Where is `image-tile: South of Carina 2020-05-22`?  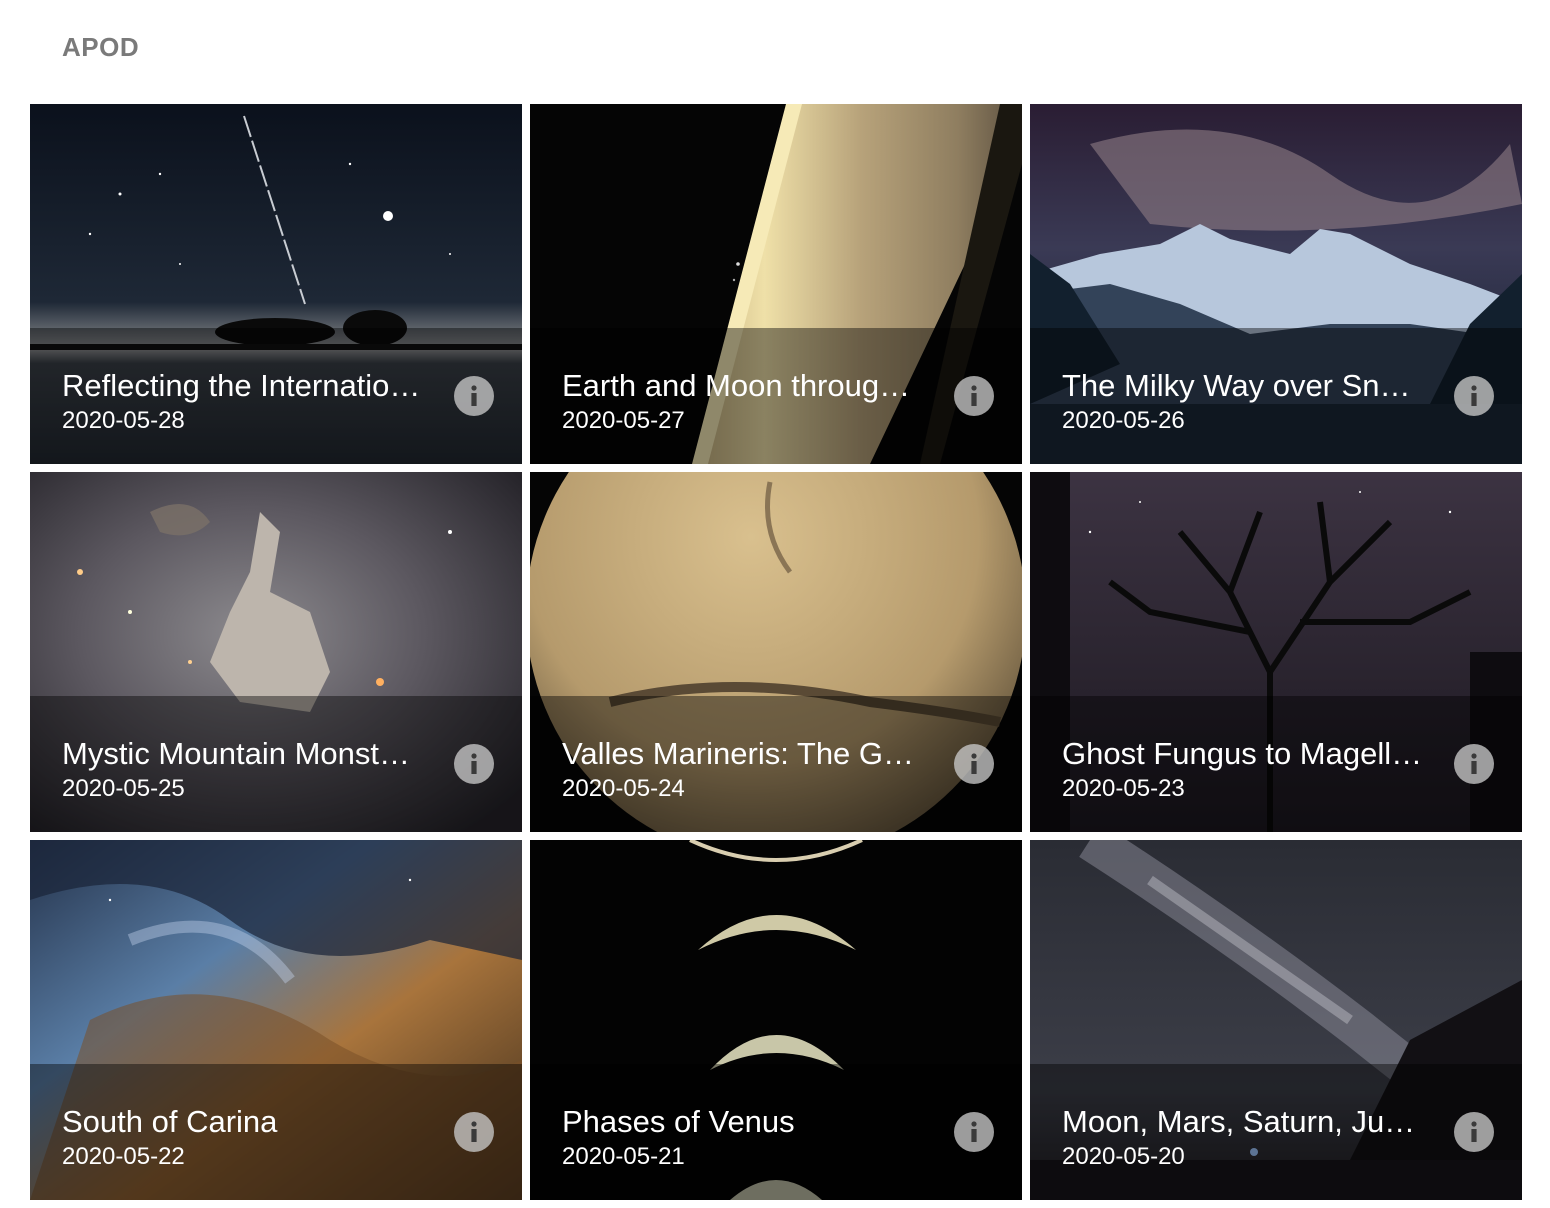
image-tile: South of Carina 2020-05-22 is located at coordinates (276, 1020).